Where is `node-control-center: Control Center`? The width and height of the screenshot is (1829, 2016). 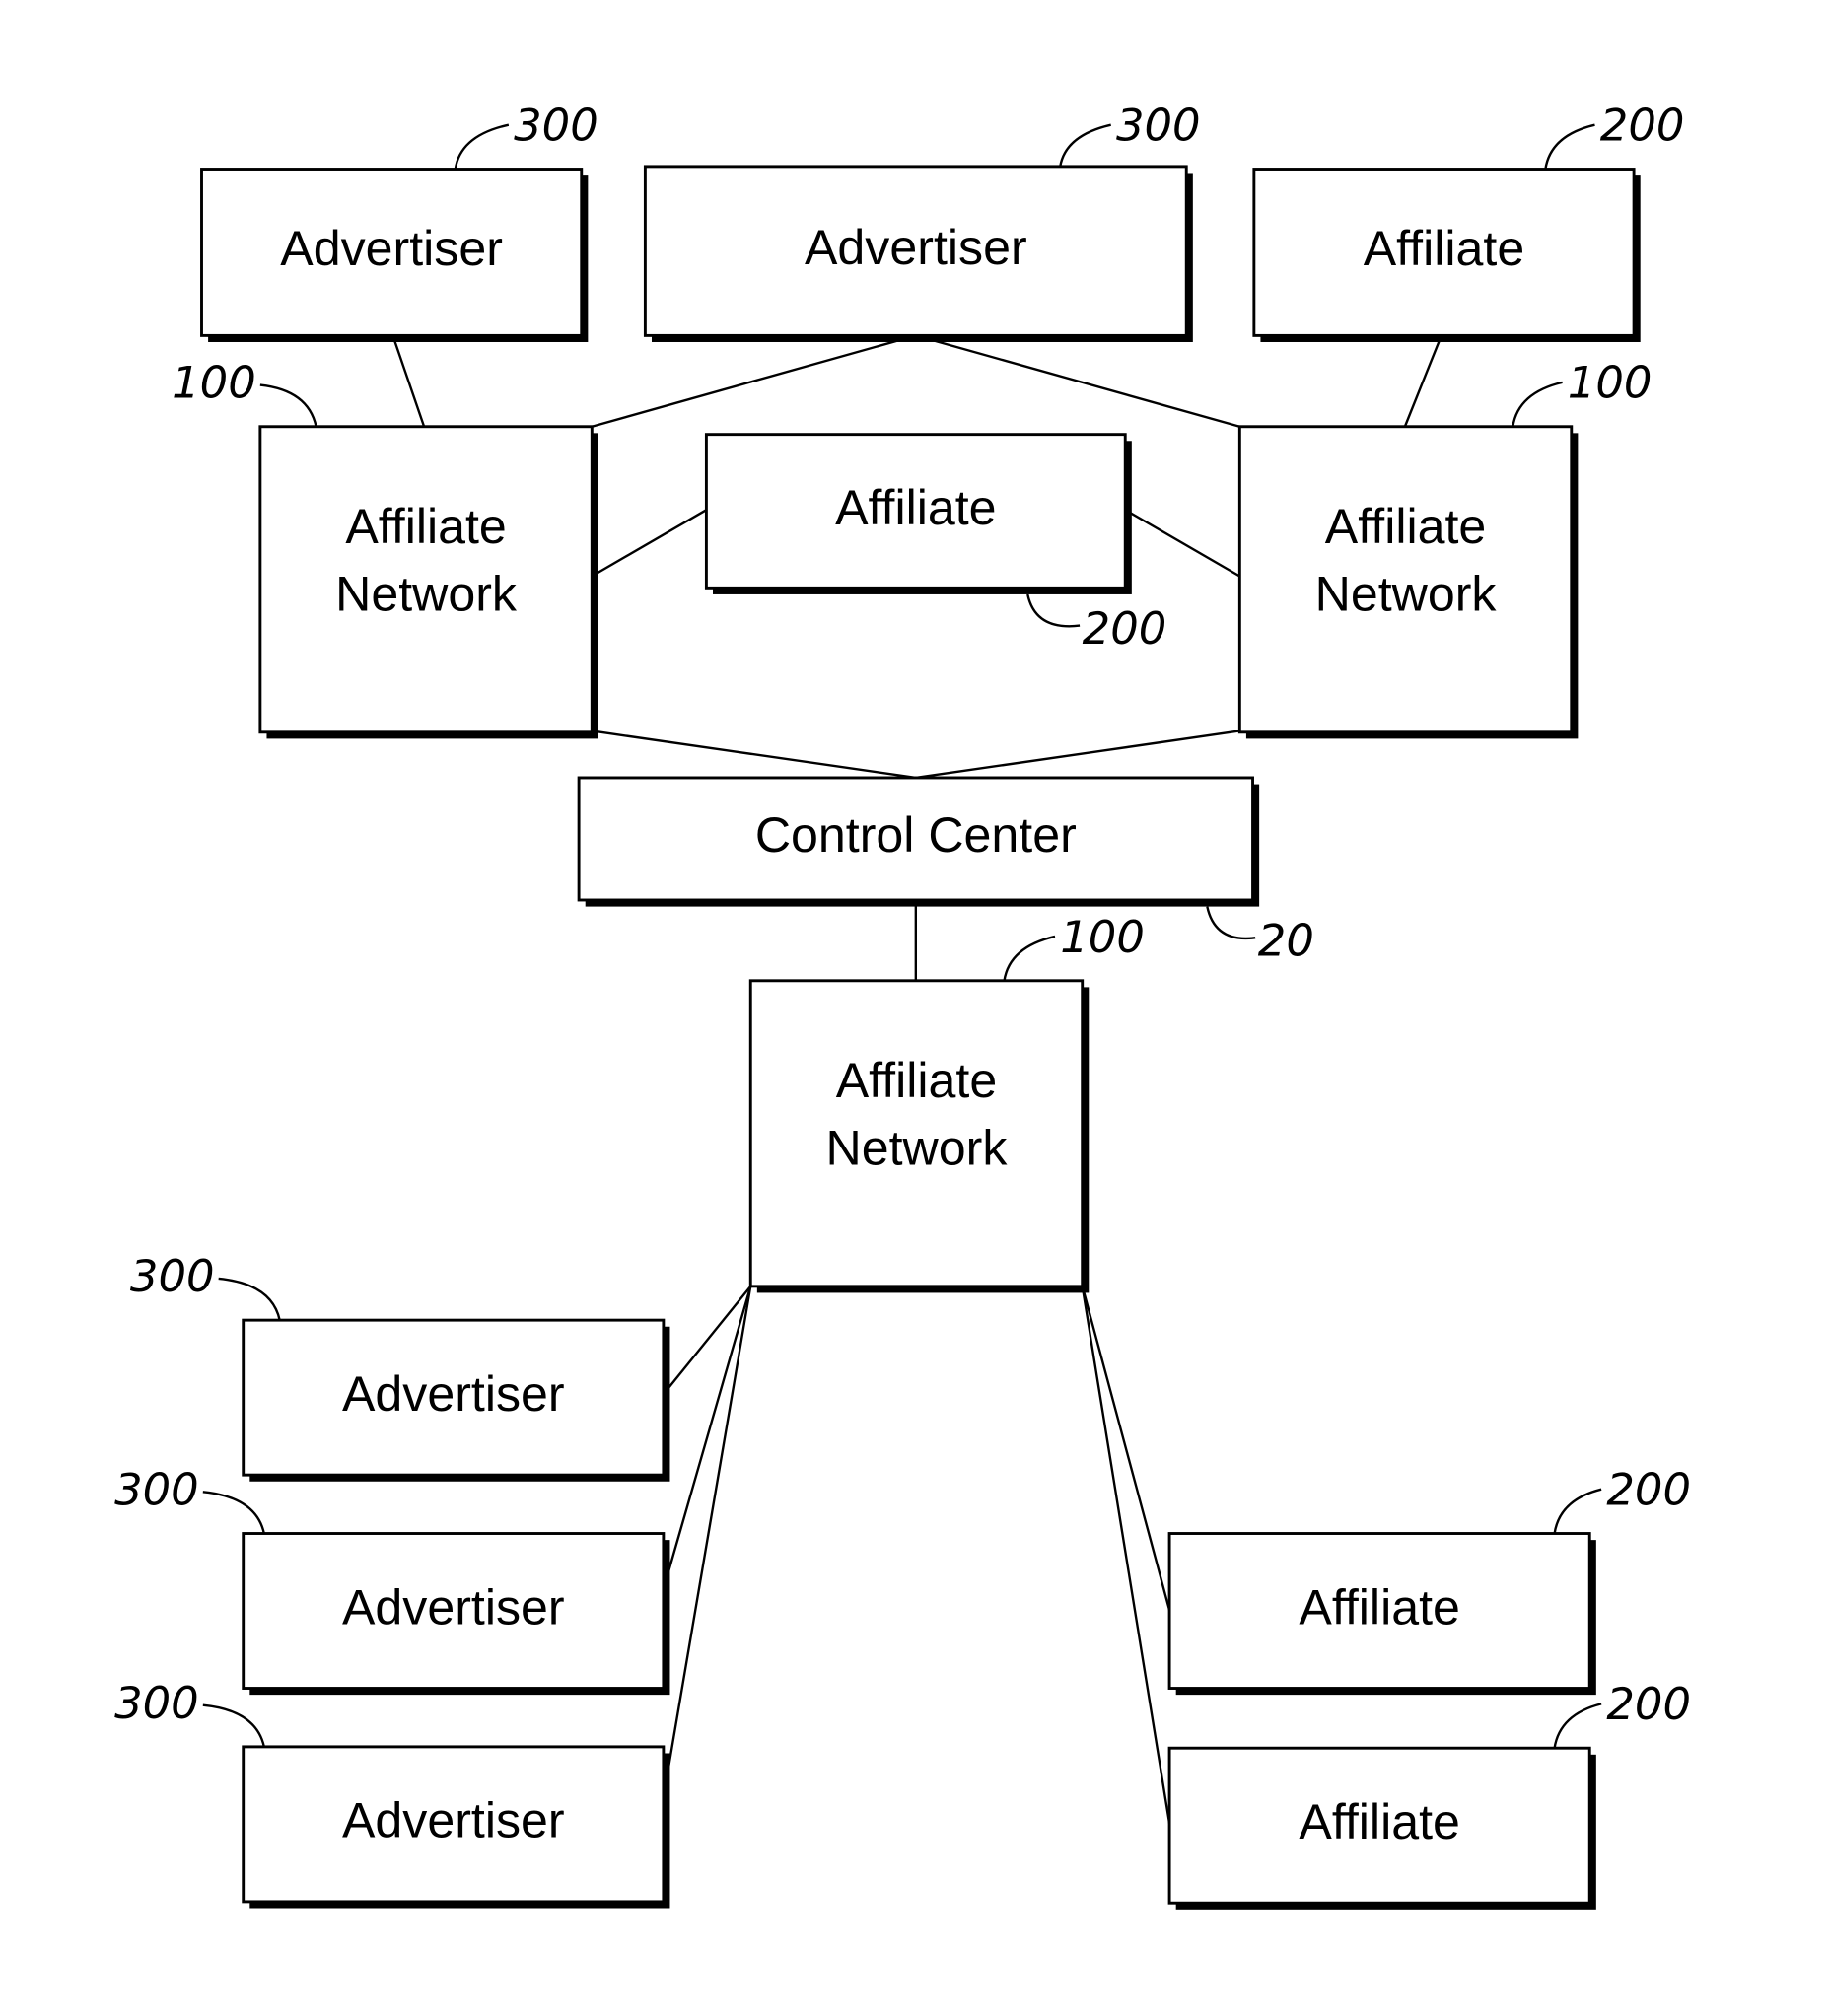
node-control-center: Control Center is located at coordinates (918, 842).